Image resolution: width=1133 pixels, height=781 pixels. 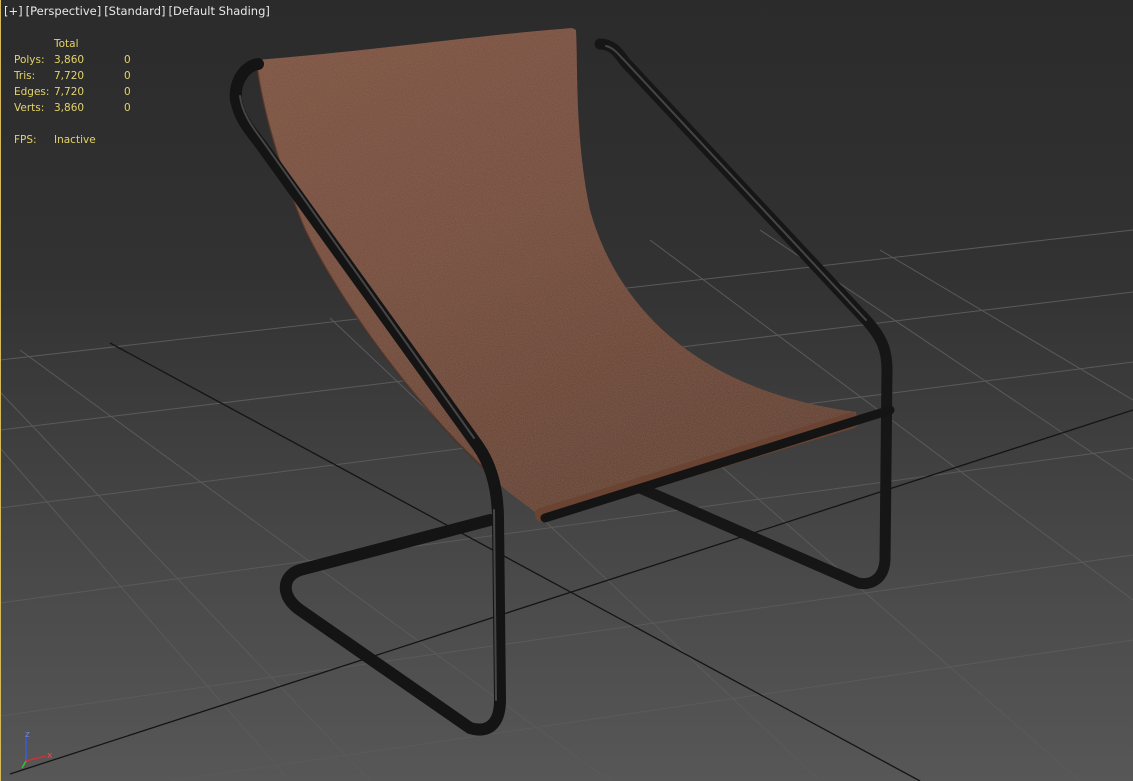 What do you see at coordinates (75, 140) in the screenshot?
I see `fps-value: Inactive` at bounding box center [75, 140].